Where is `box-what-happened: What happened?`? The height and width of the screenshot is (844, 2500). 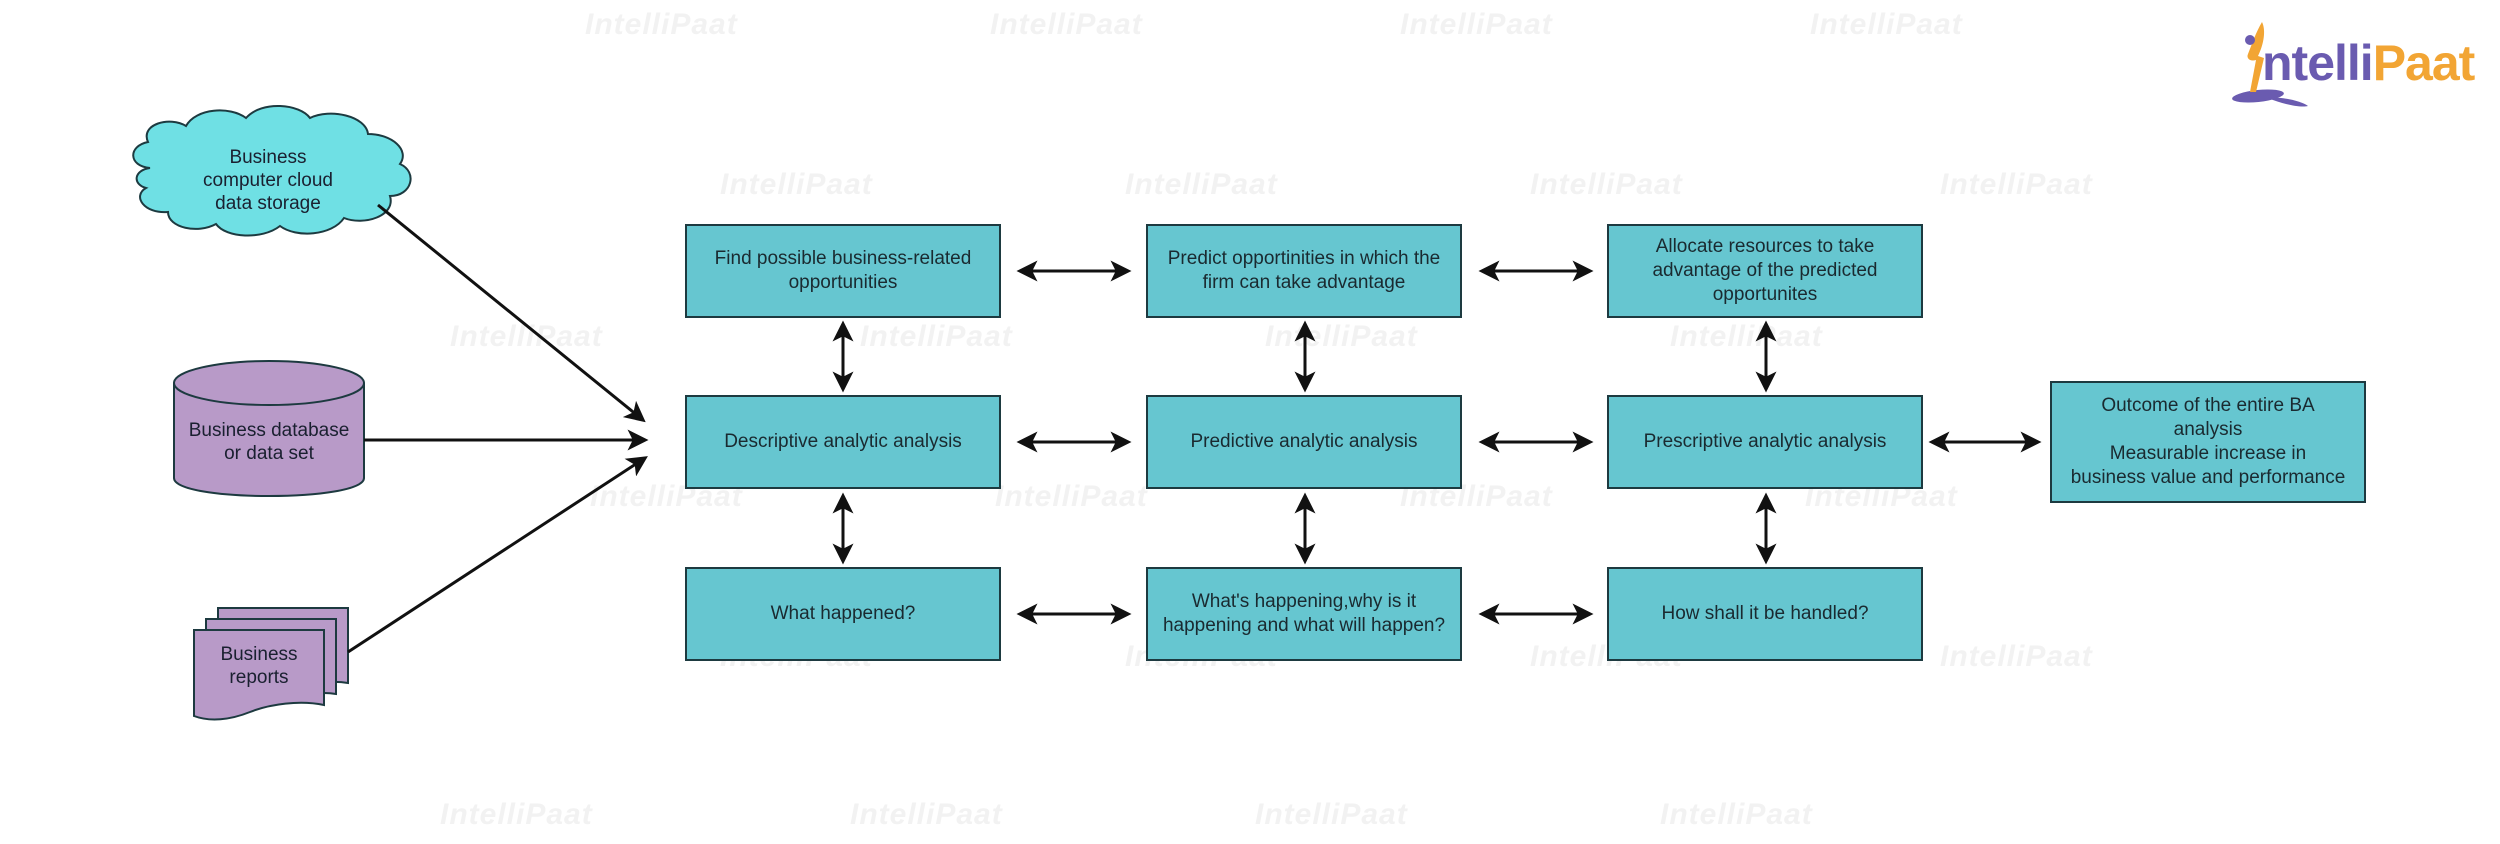 box-what-happened: What happened? is located at coordinates (843, 614).